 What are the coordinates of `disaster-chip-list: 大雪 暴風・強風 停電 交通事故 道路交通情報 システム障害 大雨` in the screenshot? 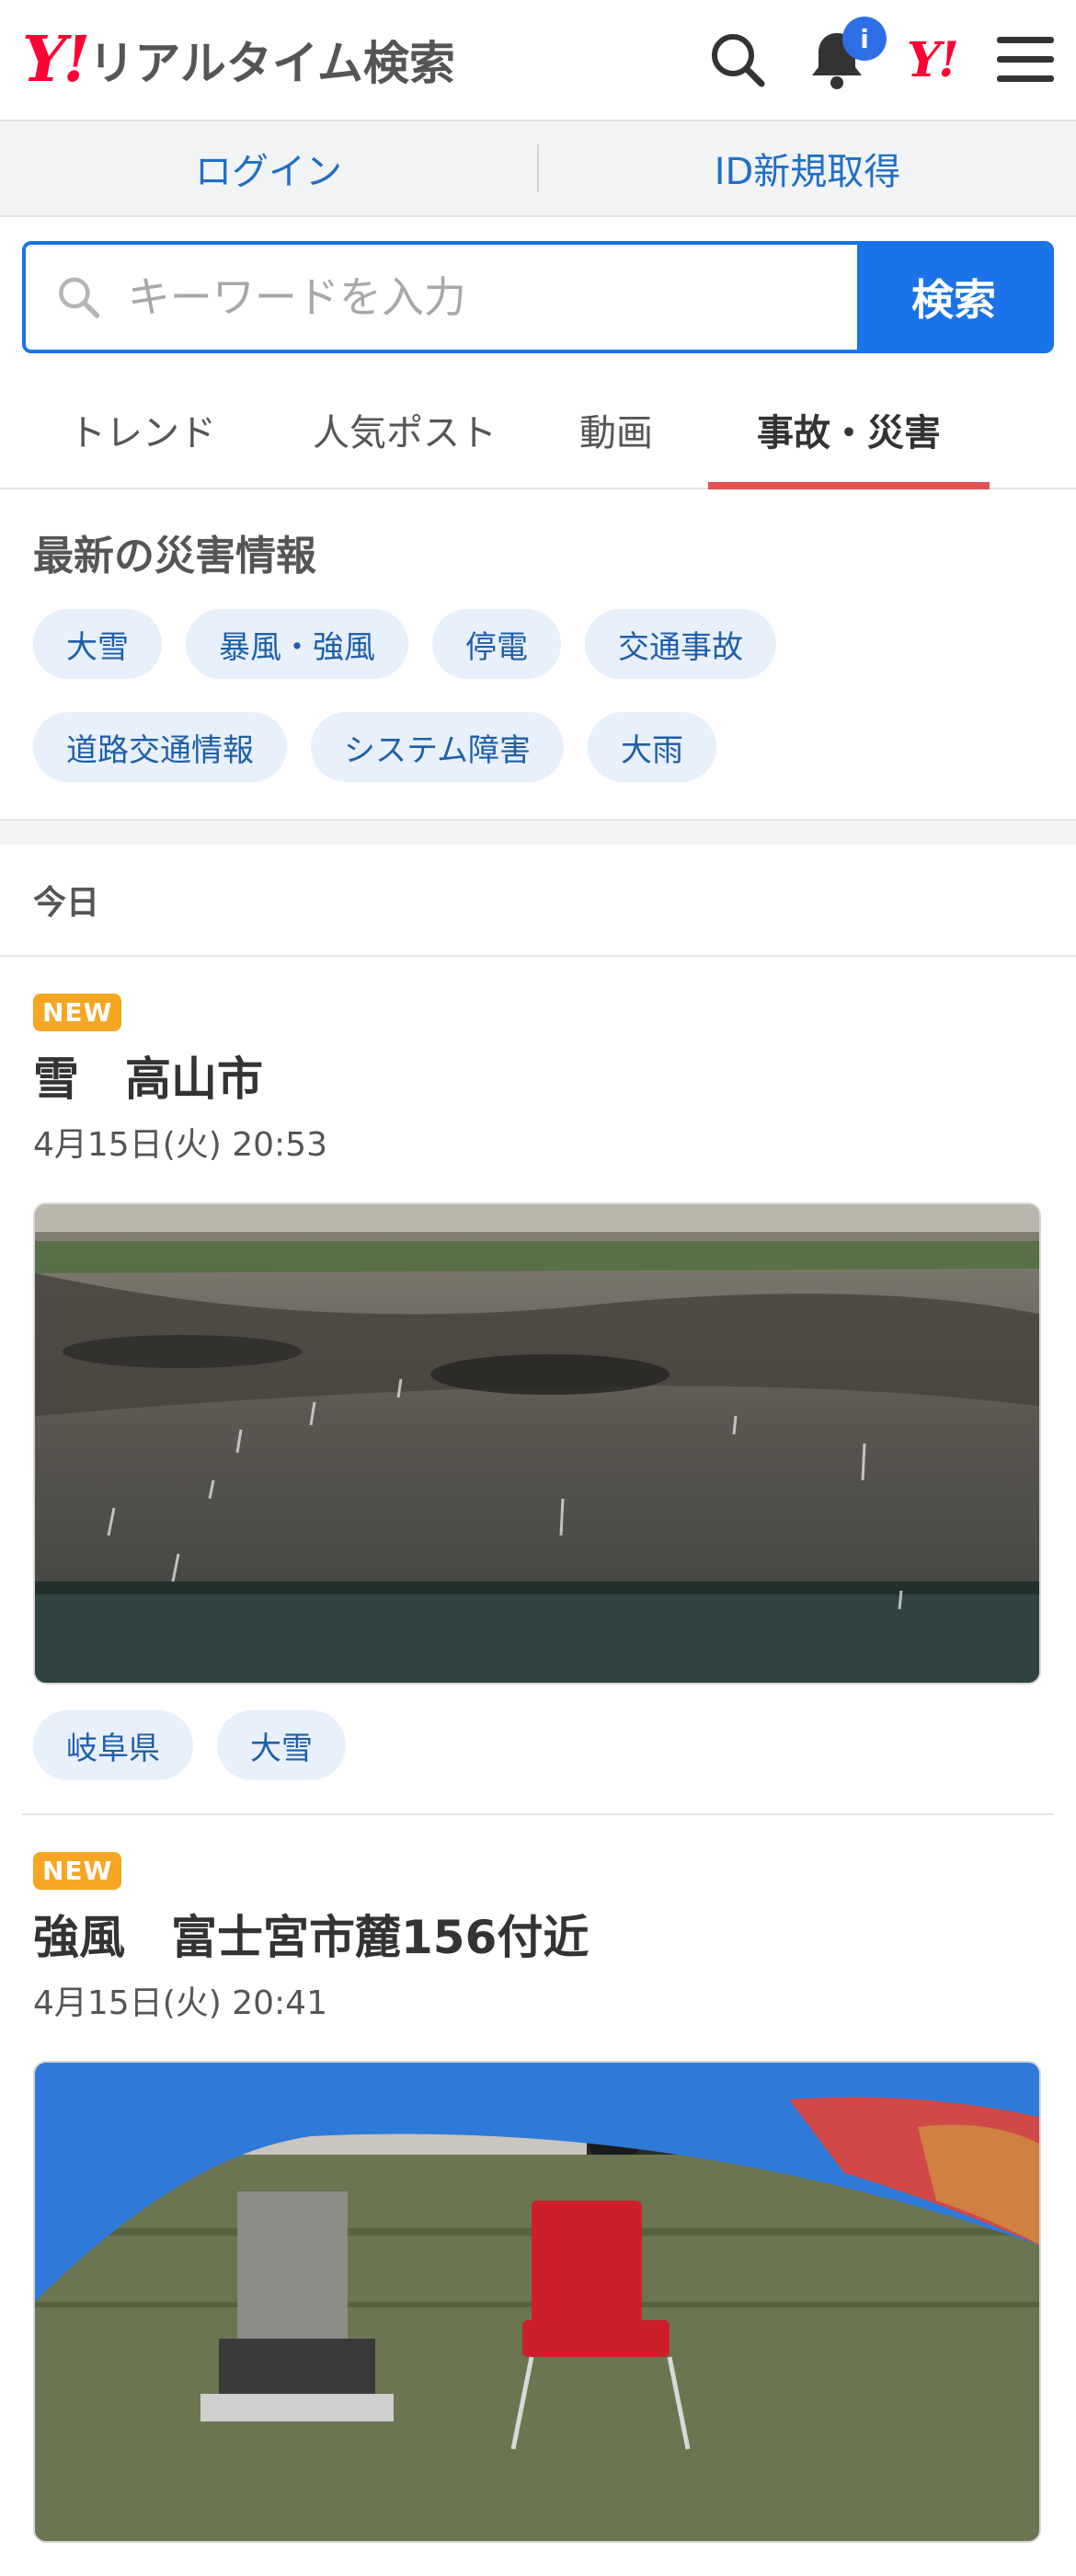 It's located at (538, 714).